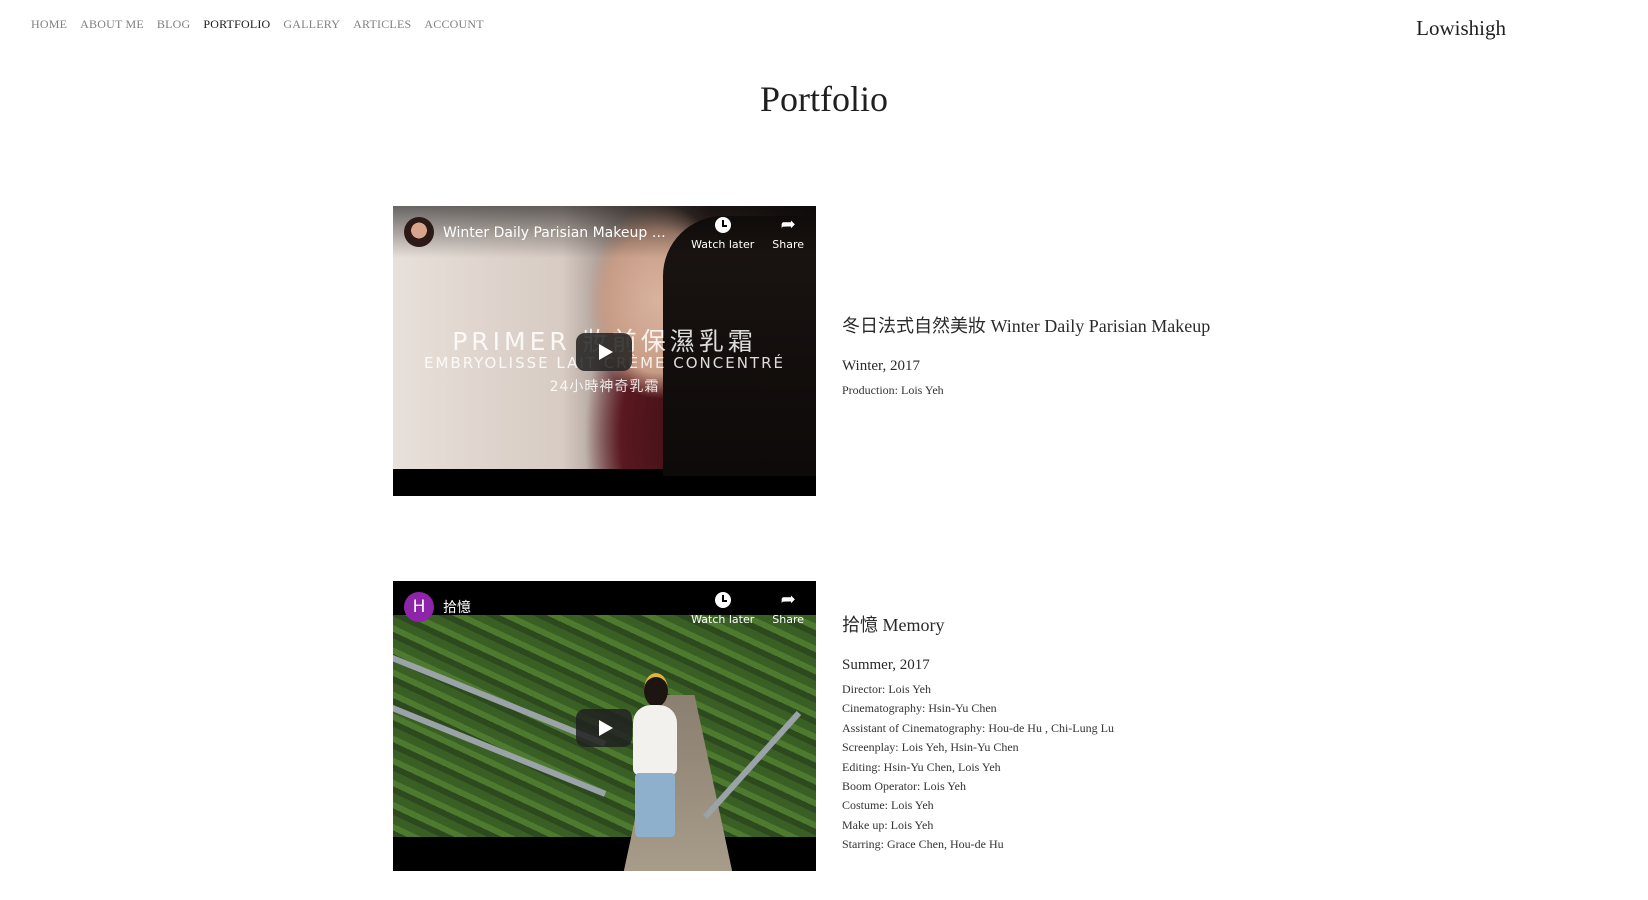 This screenshot has width=1648, height=900. What do you see at coordinates (923, 844) in the screenshot?
I see `credit-line: Starring: Grace Chen, Hou-de Hu` at bounding box center [923, 844].